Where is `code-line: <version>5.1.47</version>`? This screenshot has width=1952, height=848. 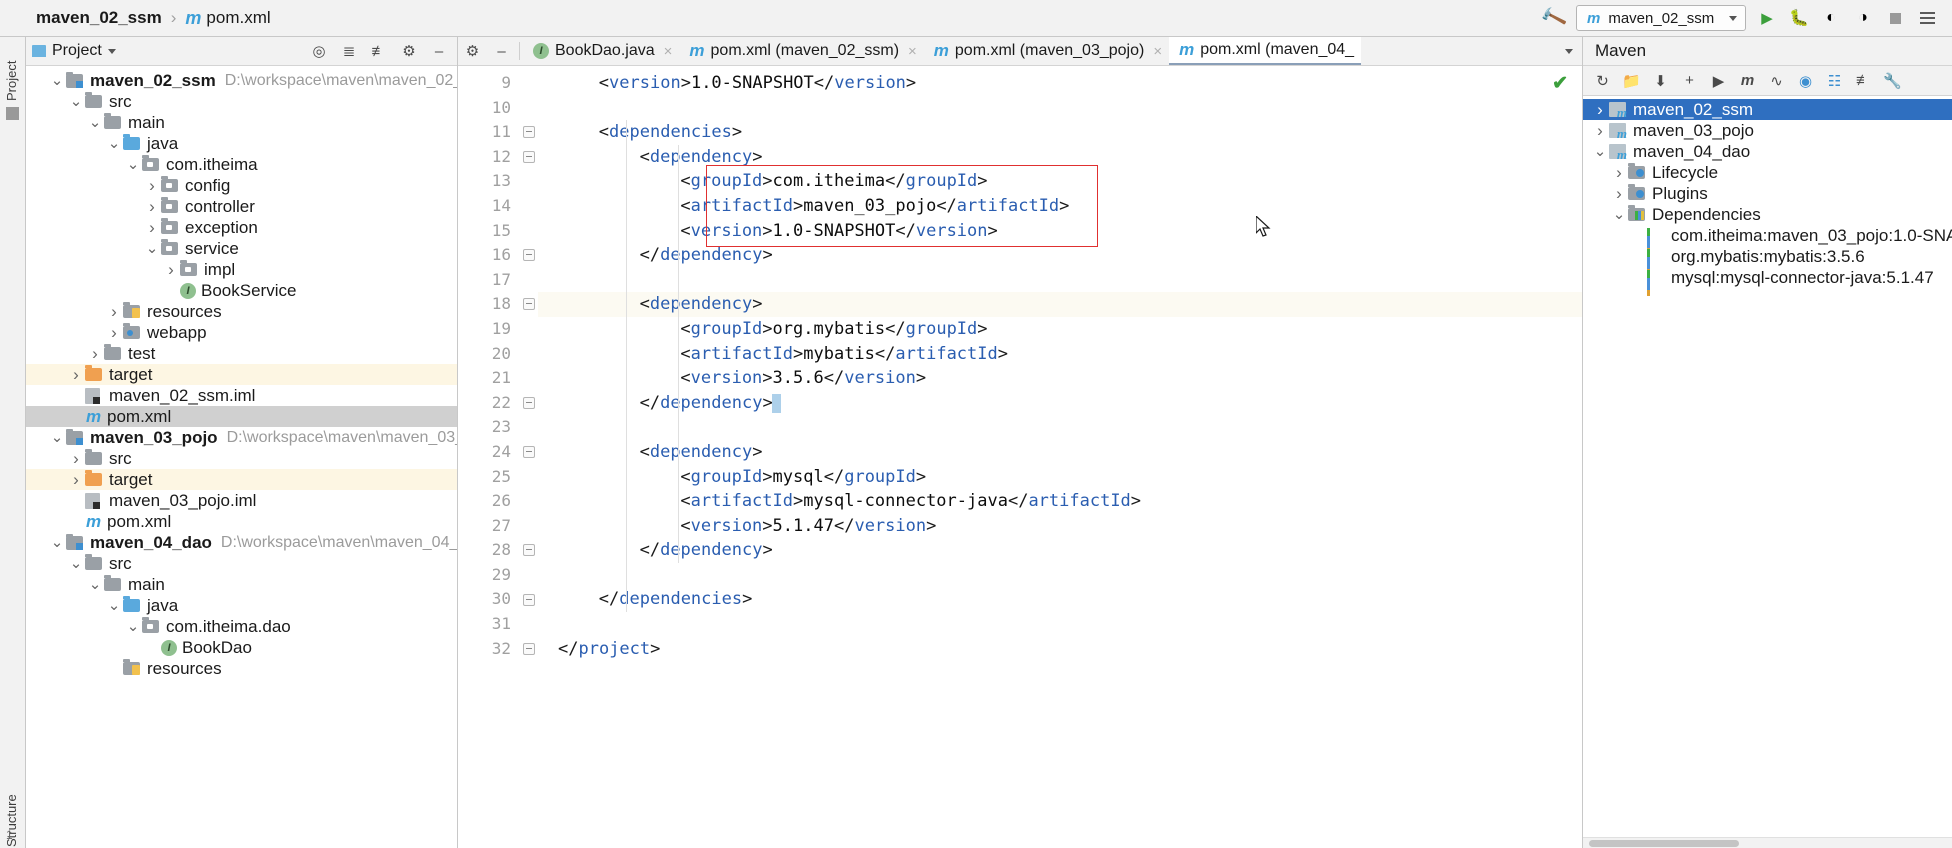 code-line: <version>5.1.47</version> is located at coordinates (1060, 526).